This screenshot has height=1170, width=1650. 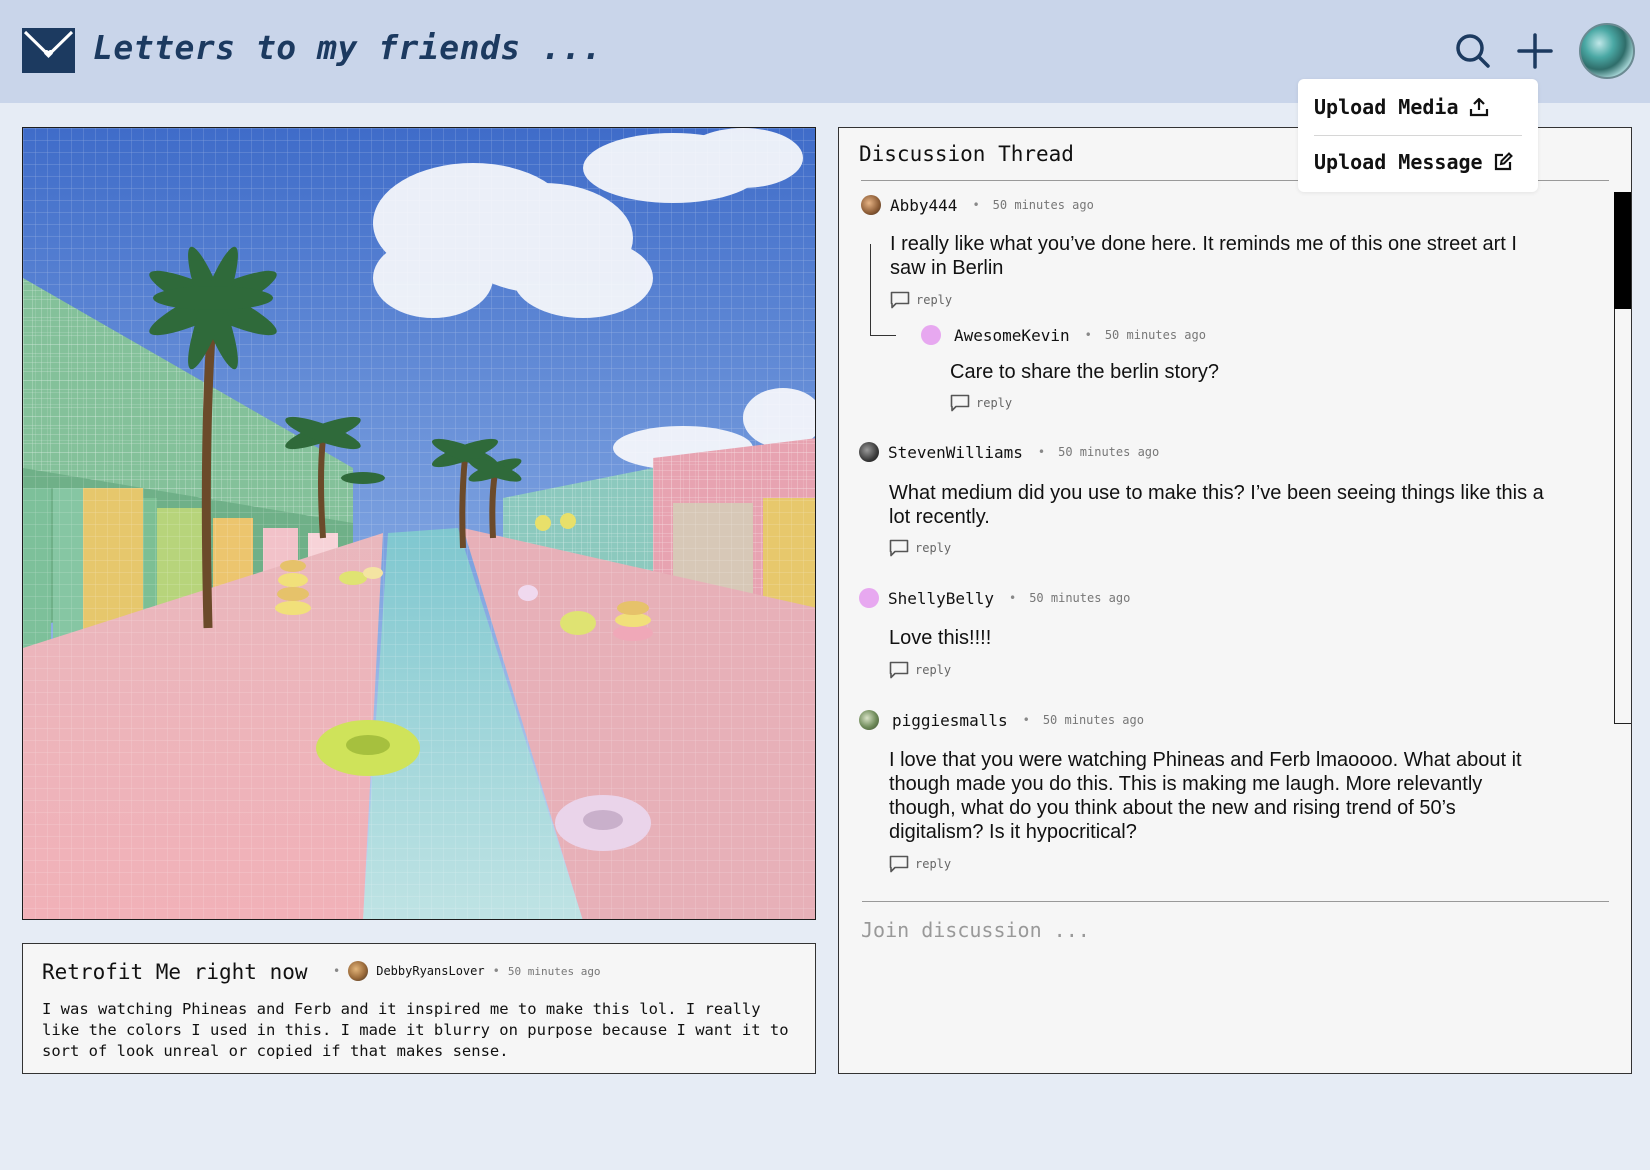 I want to click on comment-header: AwesomeKevin • 50 minutes ago, so click(x=1063, y=335).